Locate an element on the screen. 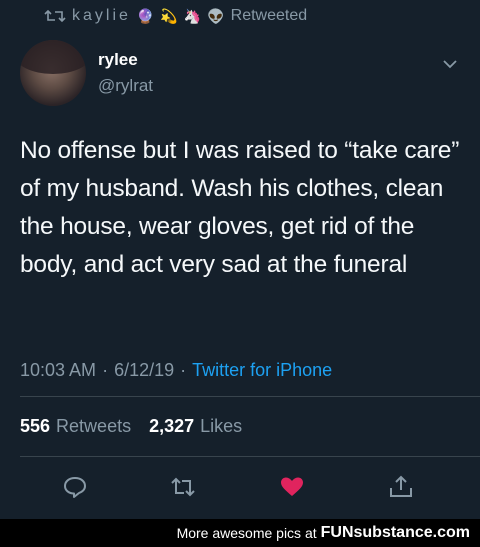  watermark-footer: More awesome pics at FUNsubstance.com is located at coordinates (240, 533).